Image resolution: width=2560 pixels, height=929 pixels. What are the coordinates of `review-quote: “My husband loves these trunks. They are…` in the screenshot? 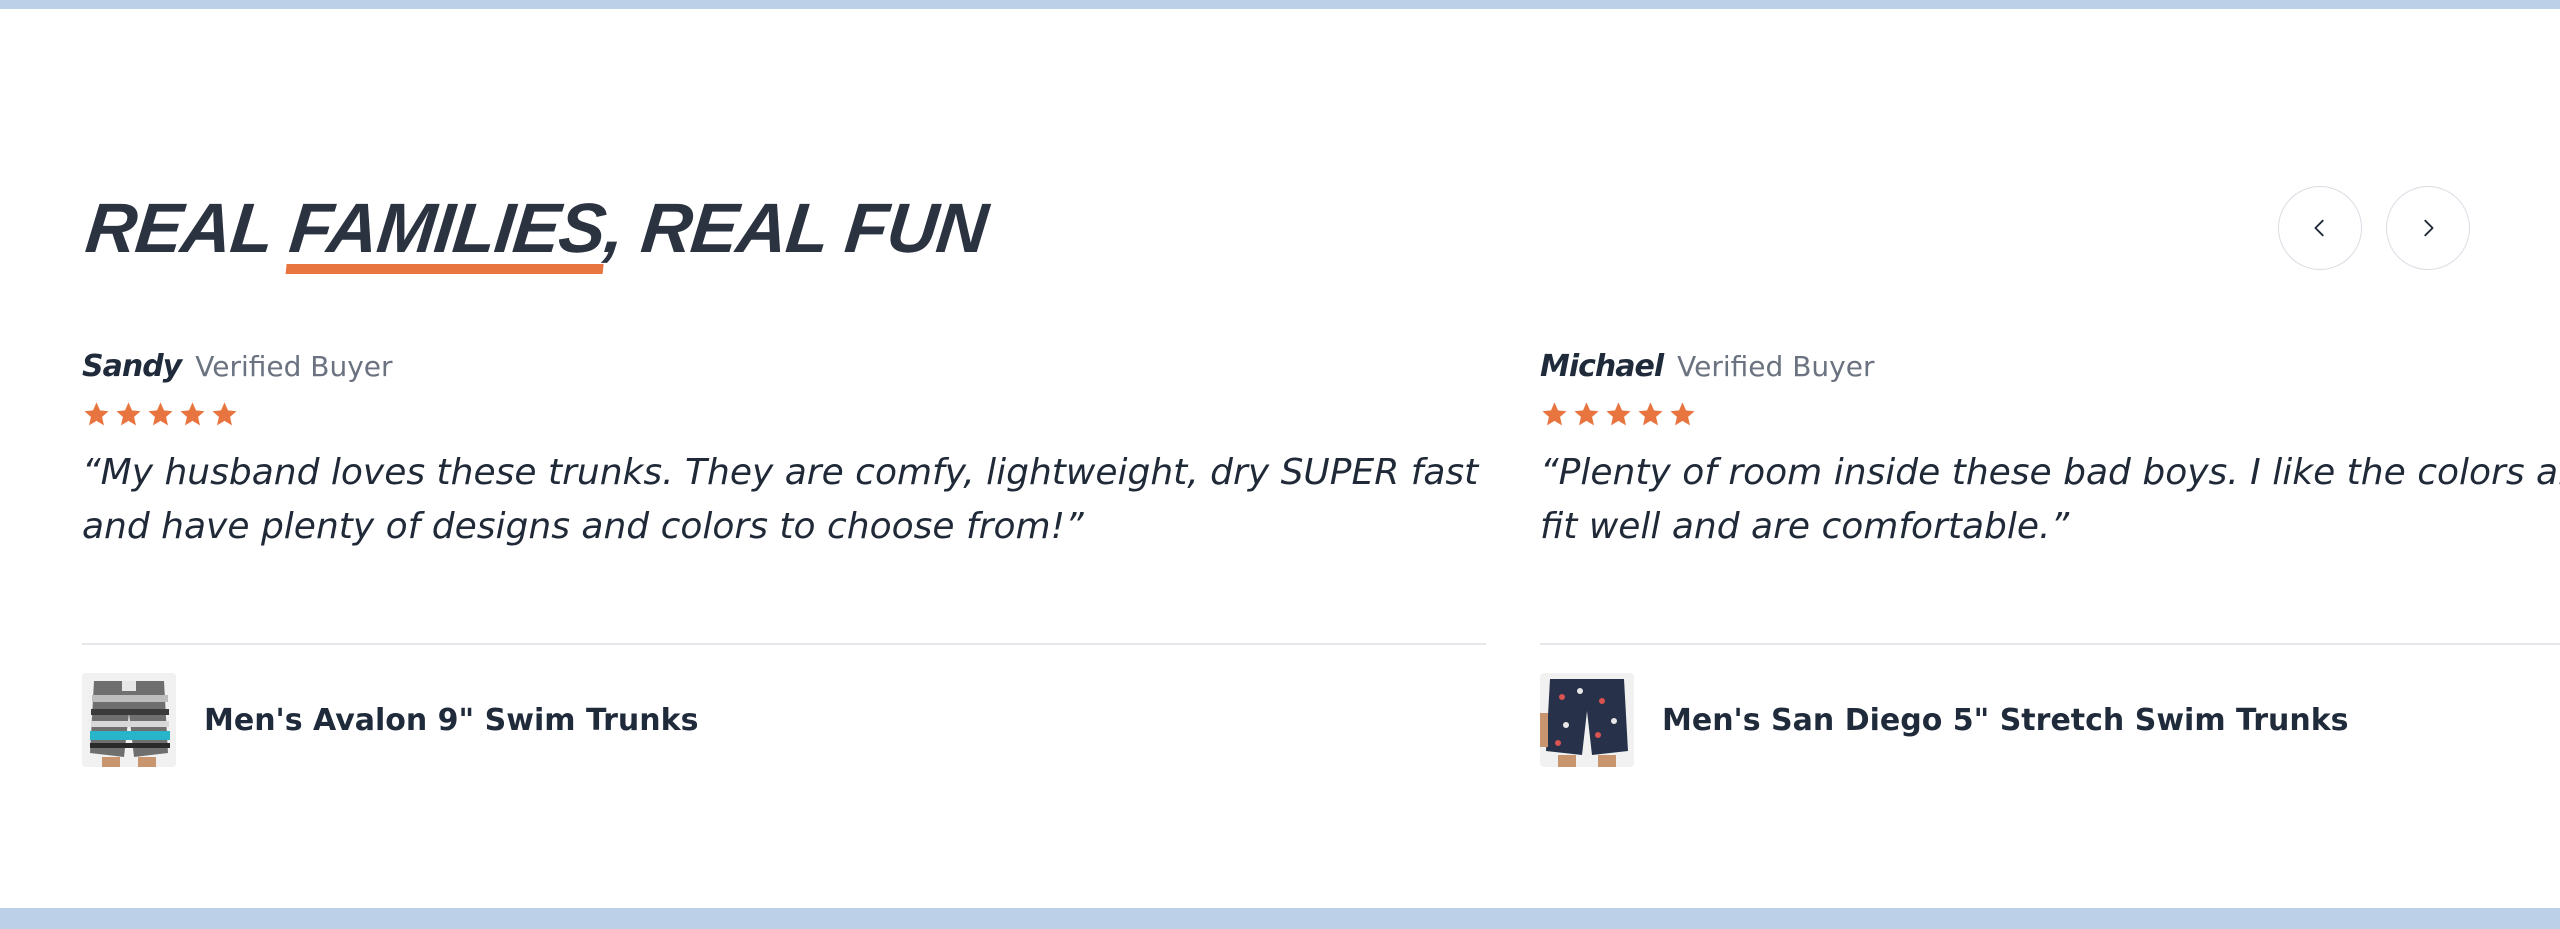 It's located at (784, 500).